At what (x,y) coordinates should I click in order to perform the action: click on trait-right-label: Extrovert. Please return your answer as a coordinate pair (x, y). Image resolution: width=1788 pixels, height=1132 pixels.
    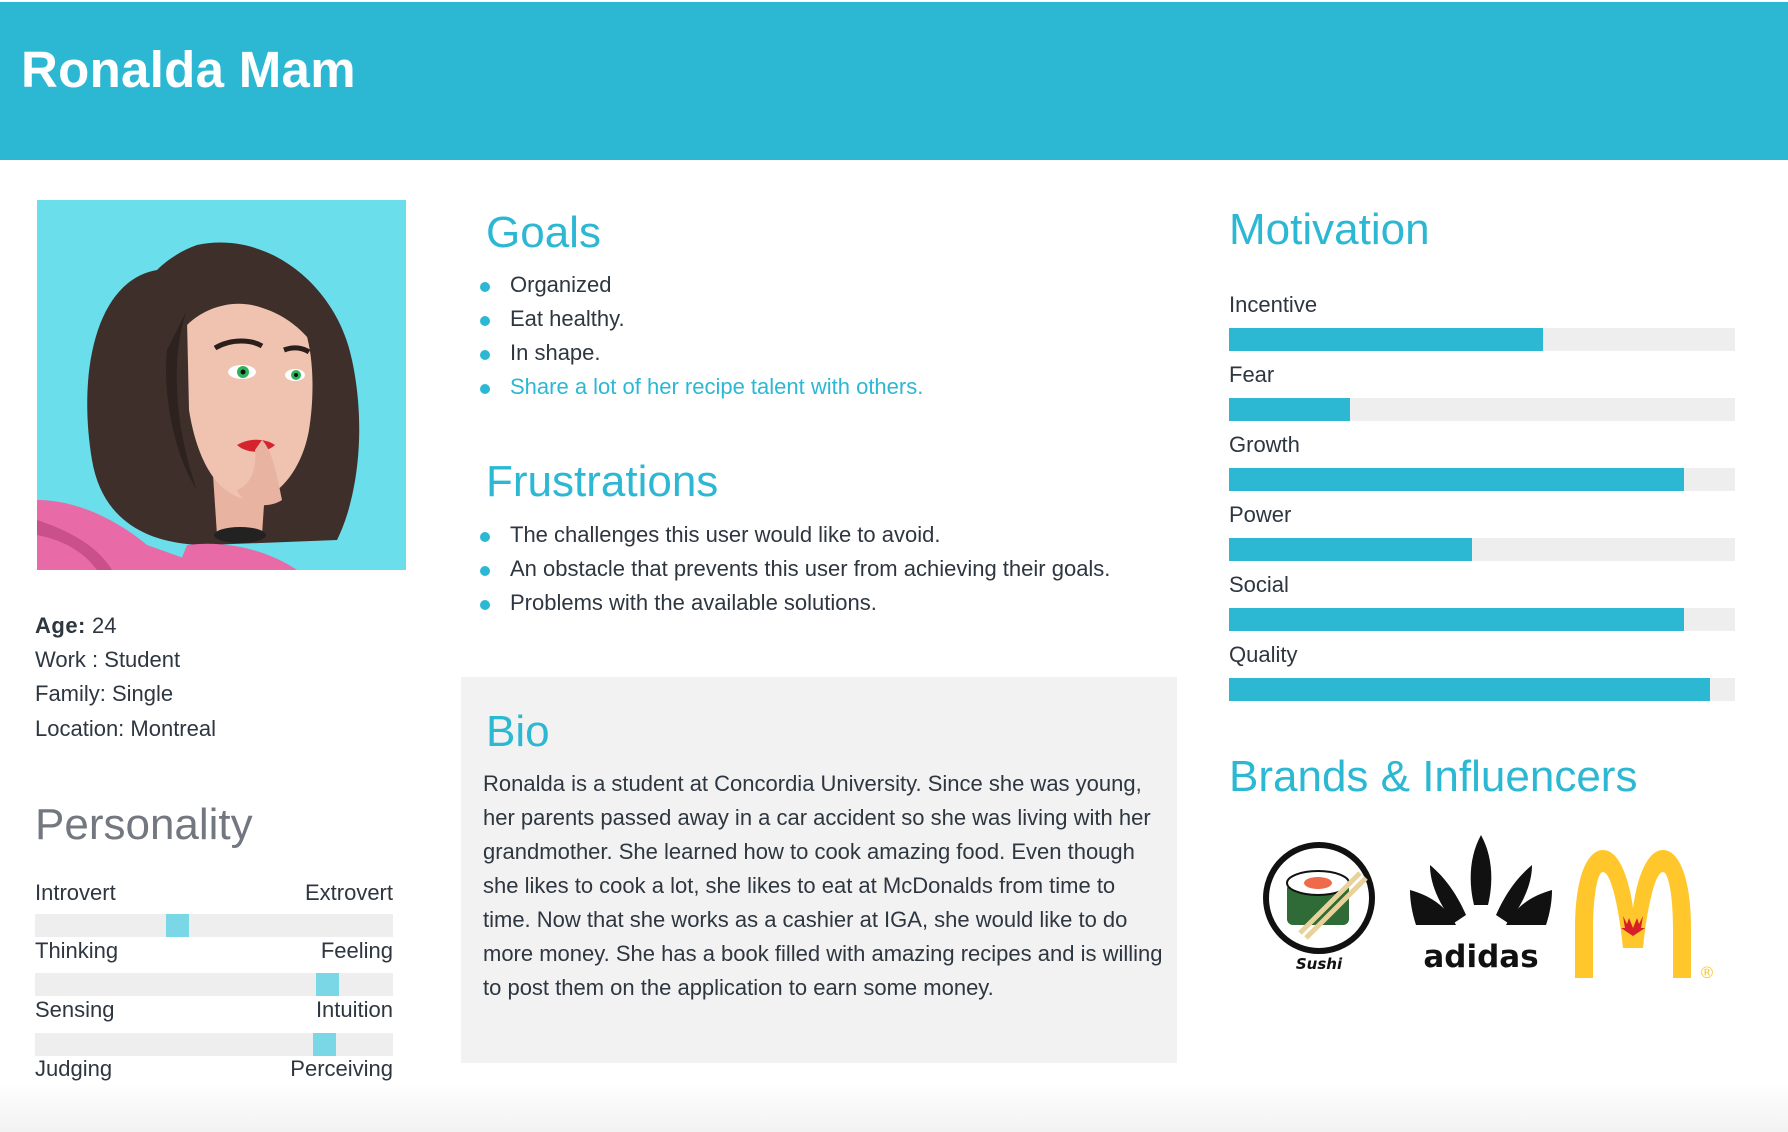
    Looking at the image, I should click on (348, 892).